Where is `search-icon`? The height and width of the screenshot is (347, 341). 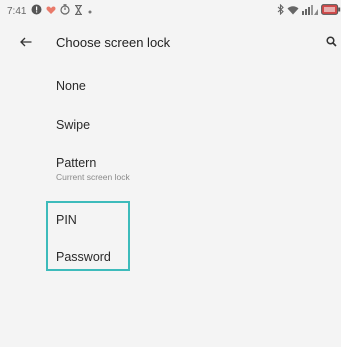
search-icon is located at coordinates (331, 43).